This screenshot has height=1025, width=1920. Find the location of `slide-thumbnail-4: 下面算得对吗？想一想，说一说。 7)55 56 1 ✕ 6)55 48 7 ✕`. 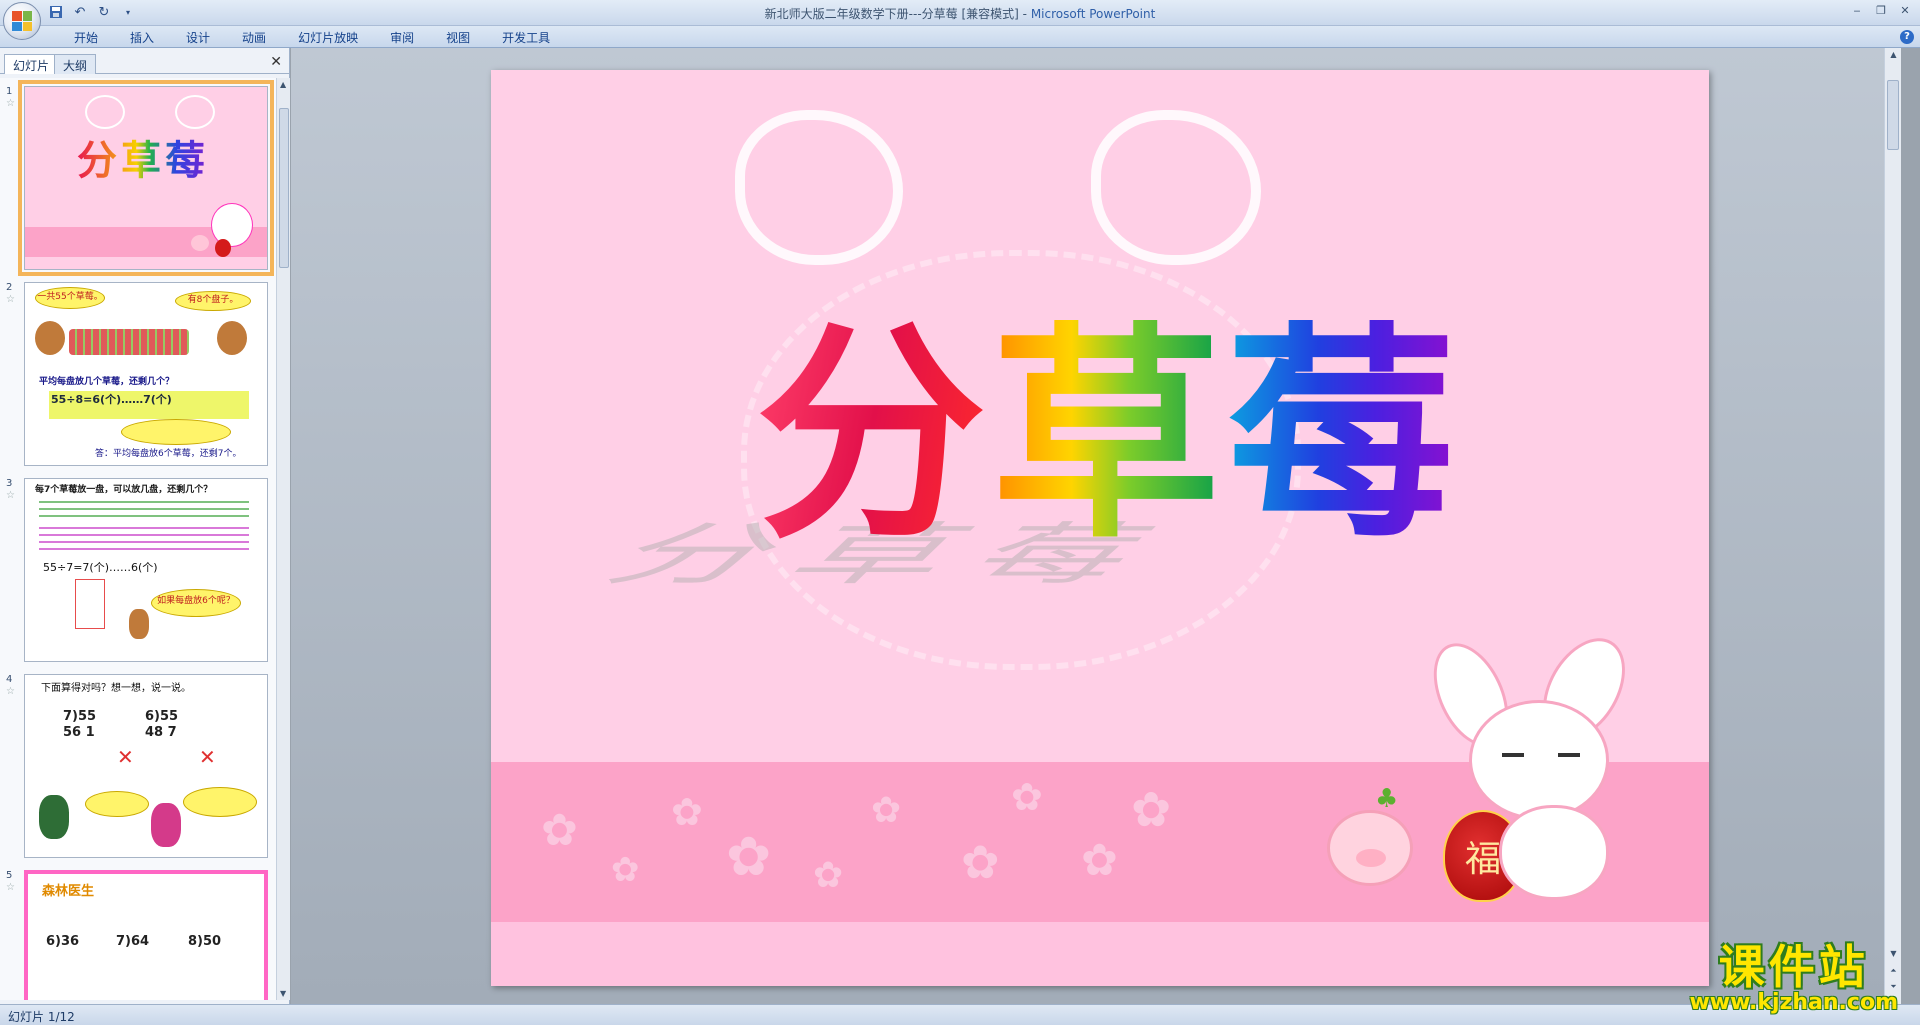

slide-thumbnail-4: 下面算得对吗？想一想，说一说。 7)55 56 1 ✕ 6)55 48 7 ✕ is located at coordinates (146, 766).